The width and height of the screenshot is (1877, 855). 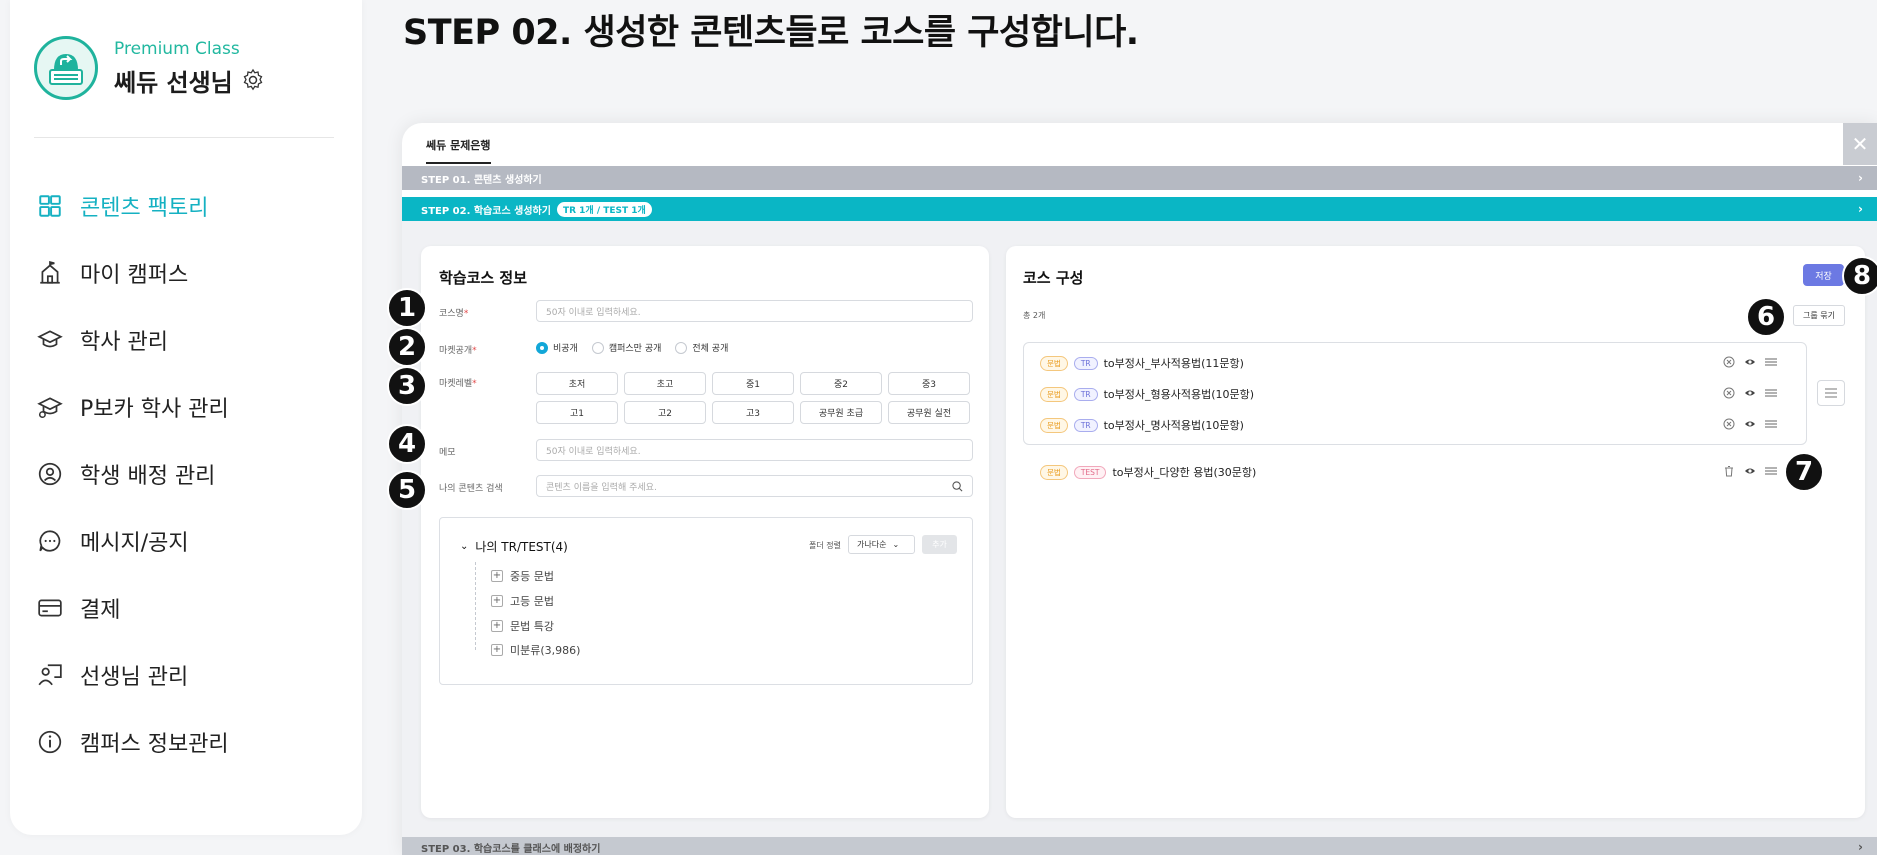 I want to click on callout-badge-1: 1, so click(x=407, y=308).